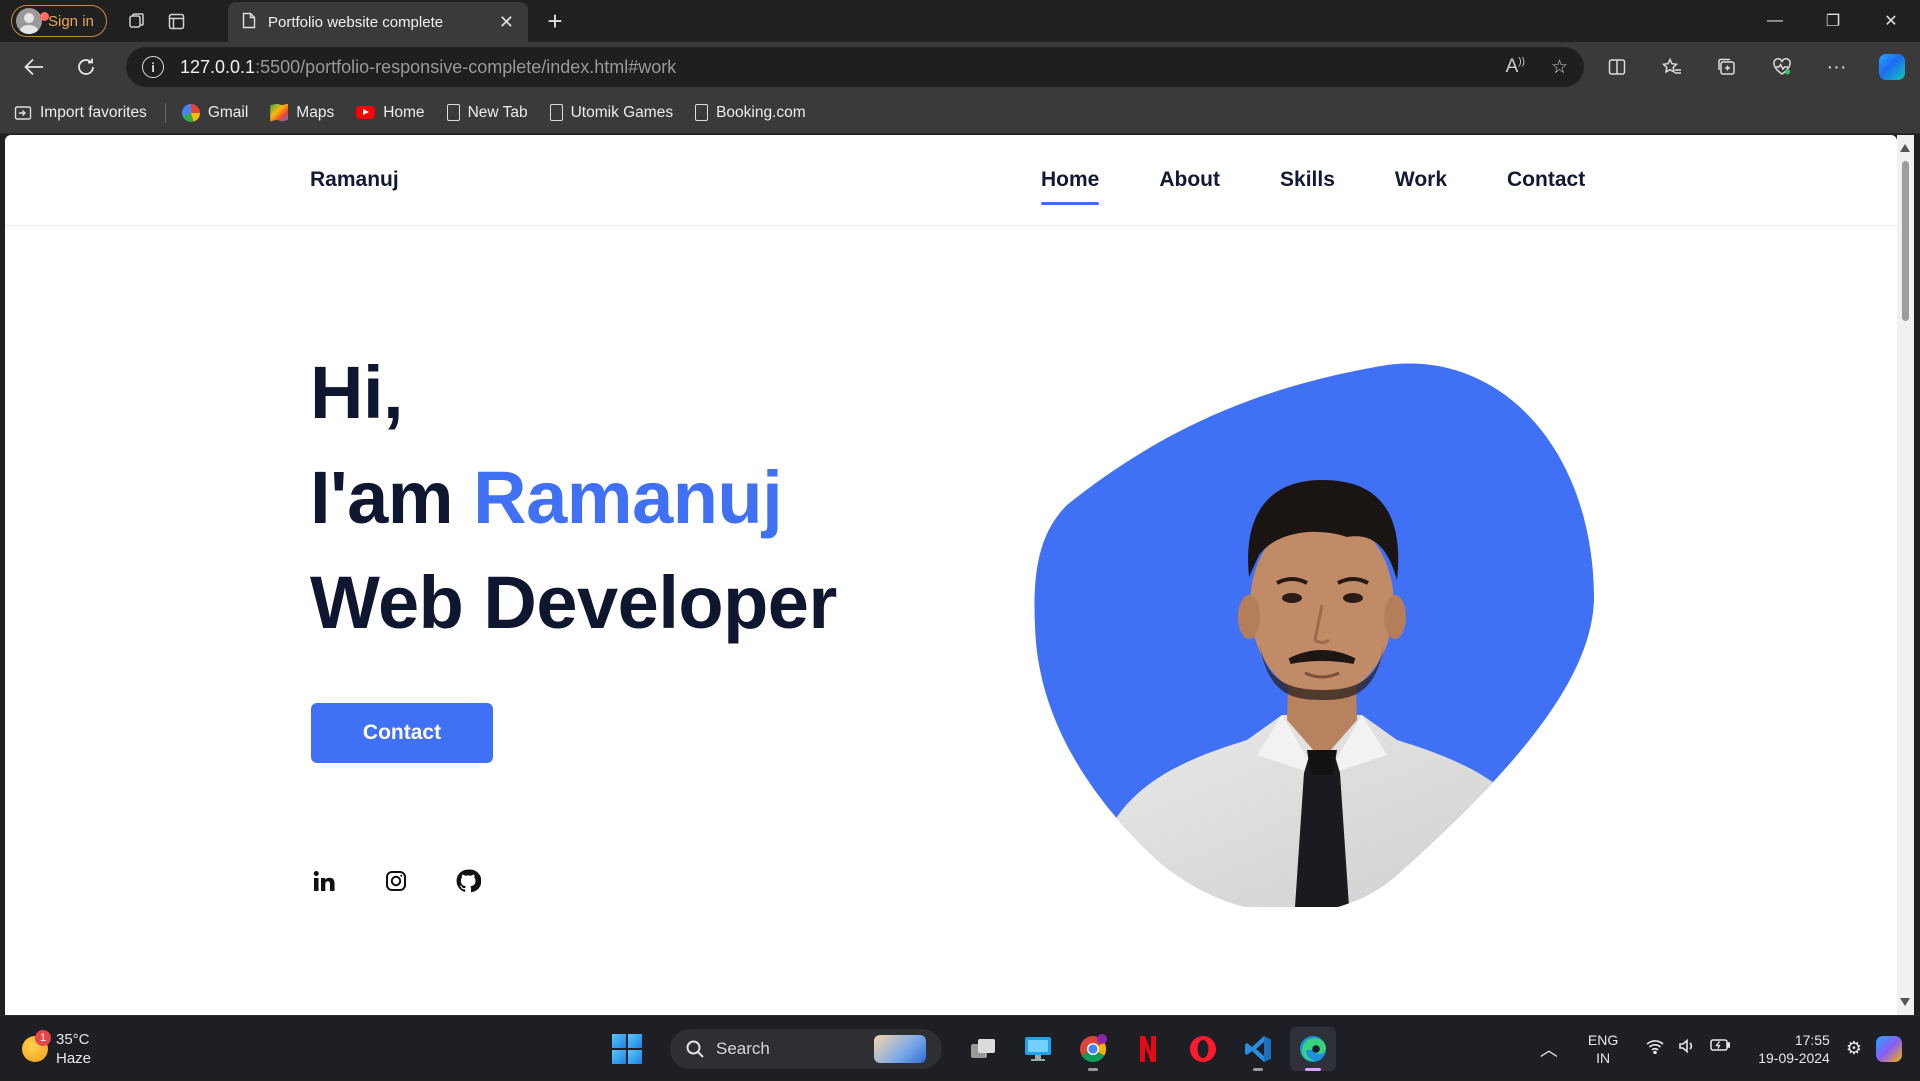 Image resolution: width=1920 pixels, height=1081 pixels. Describe the element at coordinates (1781, 67) in the screenshot. I see `browser-essentials-icon` at that location.